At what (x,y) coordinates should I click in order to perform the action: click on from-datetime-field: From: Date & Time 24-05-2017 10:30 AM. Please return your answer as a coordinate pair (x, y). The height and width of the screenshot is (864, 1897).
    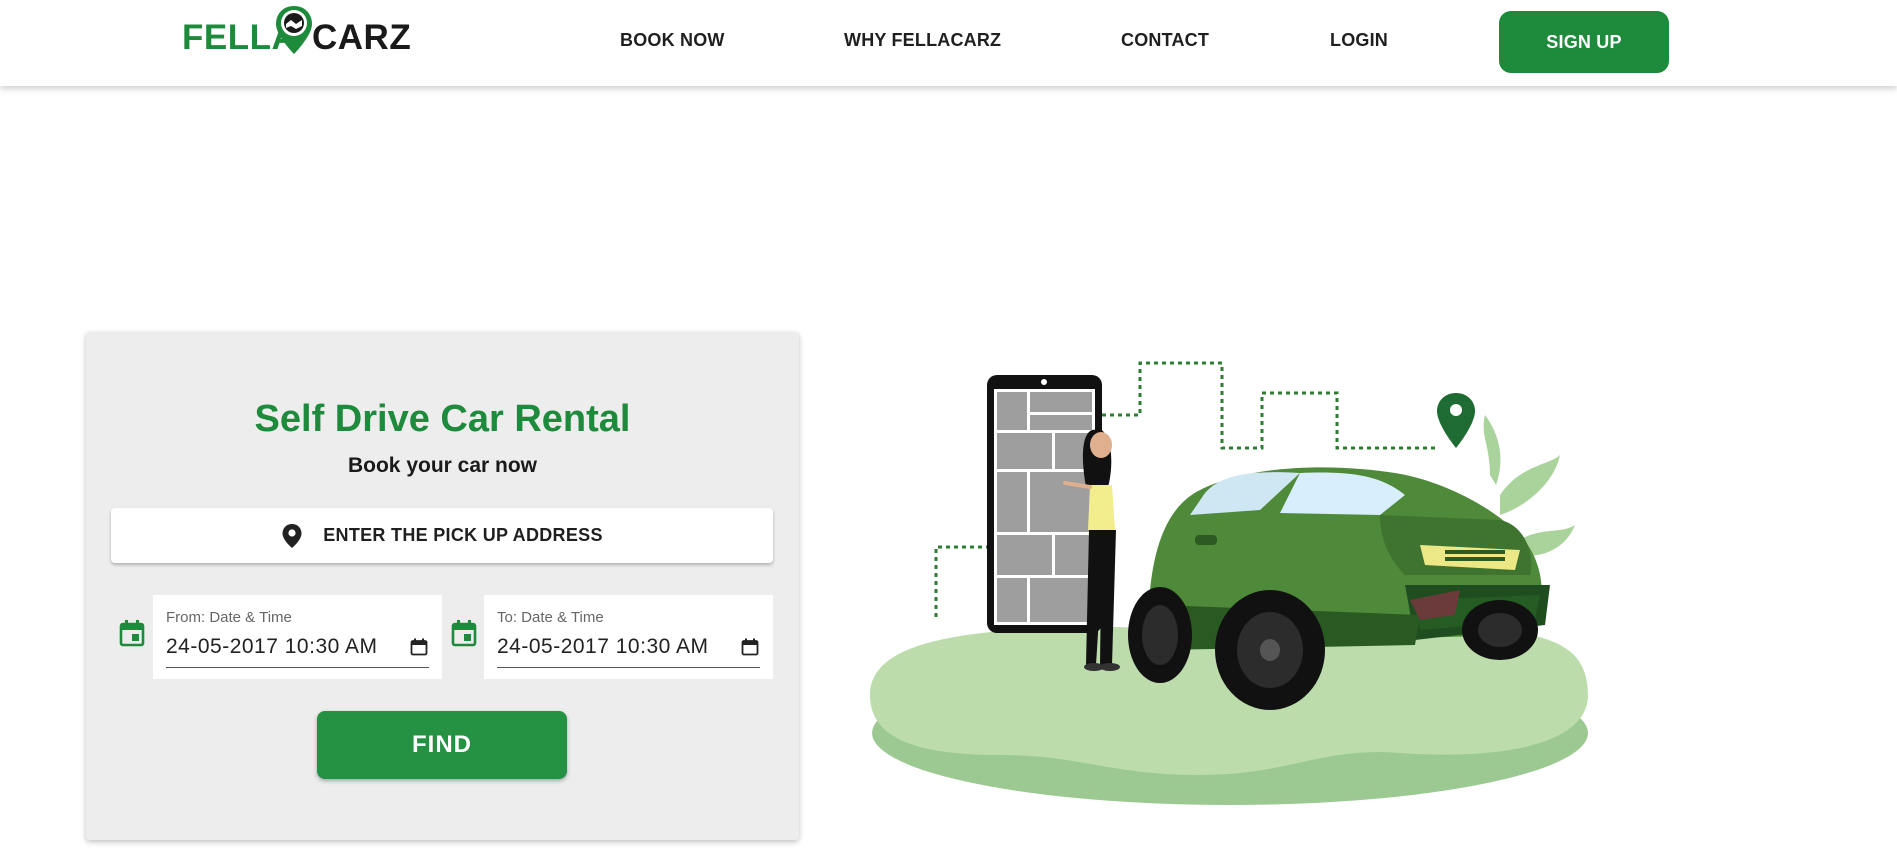
    Looking at the image, I should click on (297, 637).